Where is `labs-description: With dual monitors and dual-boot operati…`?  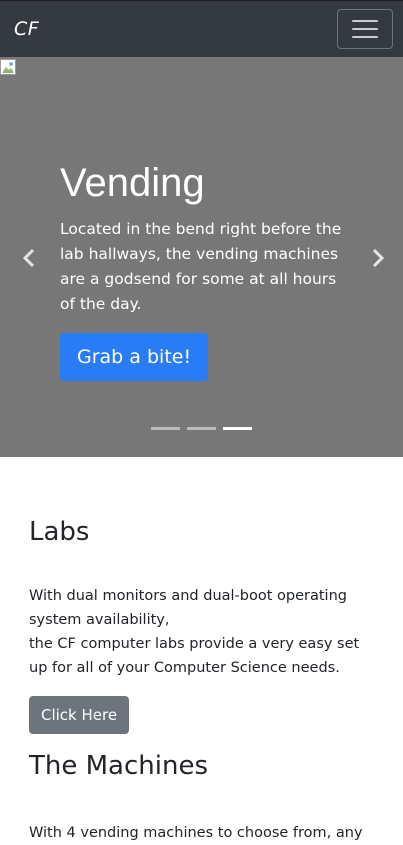 labs-description: With dual monitors and dual-boot operati… is located at coordinates (204, 632).